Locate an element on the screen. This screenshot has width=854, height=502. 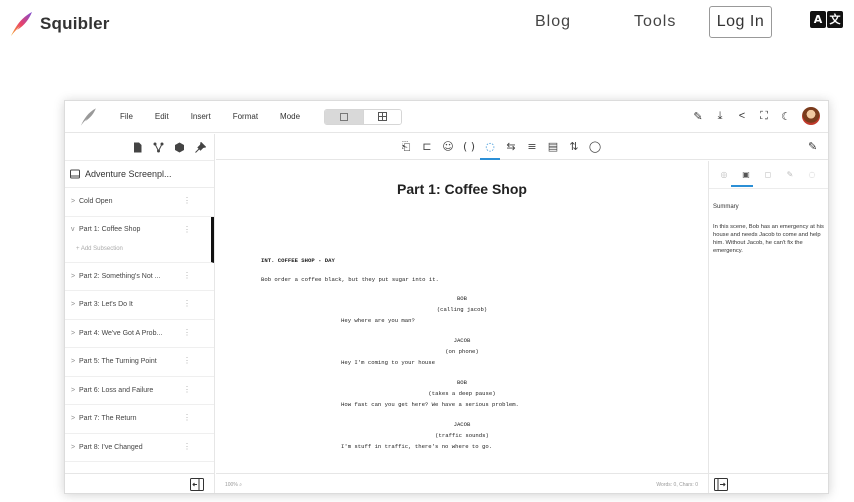
chapter-label: Part 5: The Turning Point is located at coordinates (118, 362).